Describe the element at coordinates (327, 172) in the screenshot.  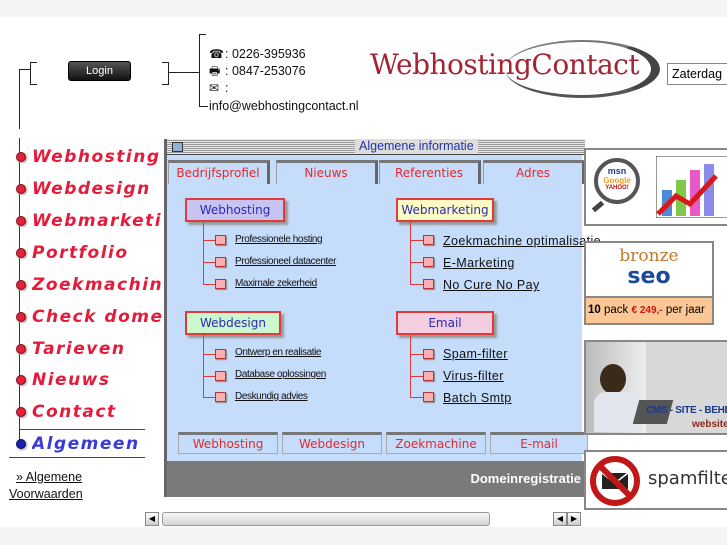
I see `tab-nieuws: Nieuws` at that location.